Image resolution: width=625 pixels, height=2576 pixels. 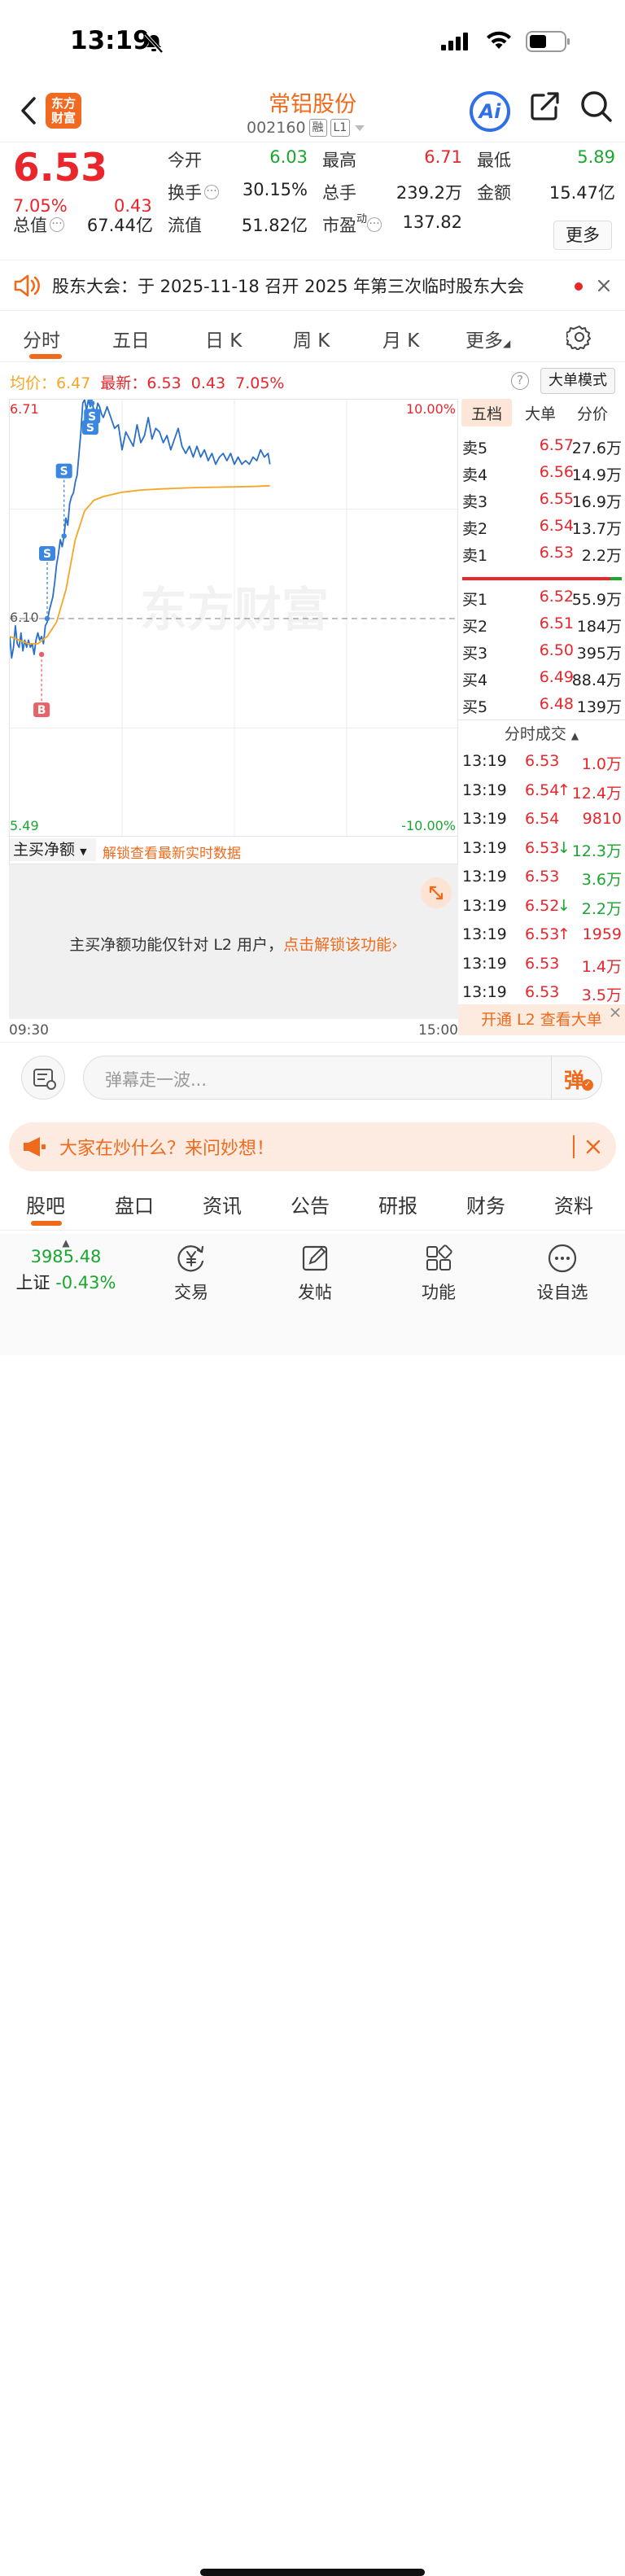 I want to click on tab-five-level: 五档, so click(x=486, y=413).